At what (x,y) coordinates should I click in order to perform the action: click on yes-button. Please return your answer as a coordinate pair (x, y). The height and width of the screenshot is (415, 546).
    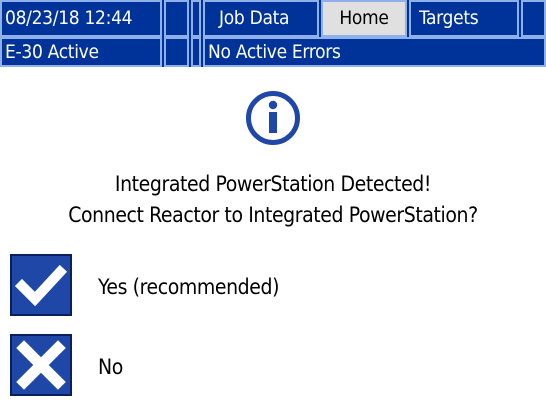
    Looking at the image, I should click on (41, 285).